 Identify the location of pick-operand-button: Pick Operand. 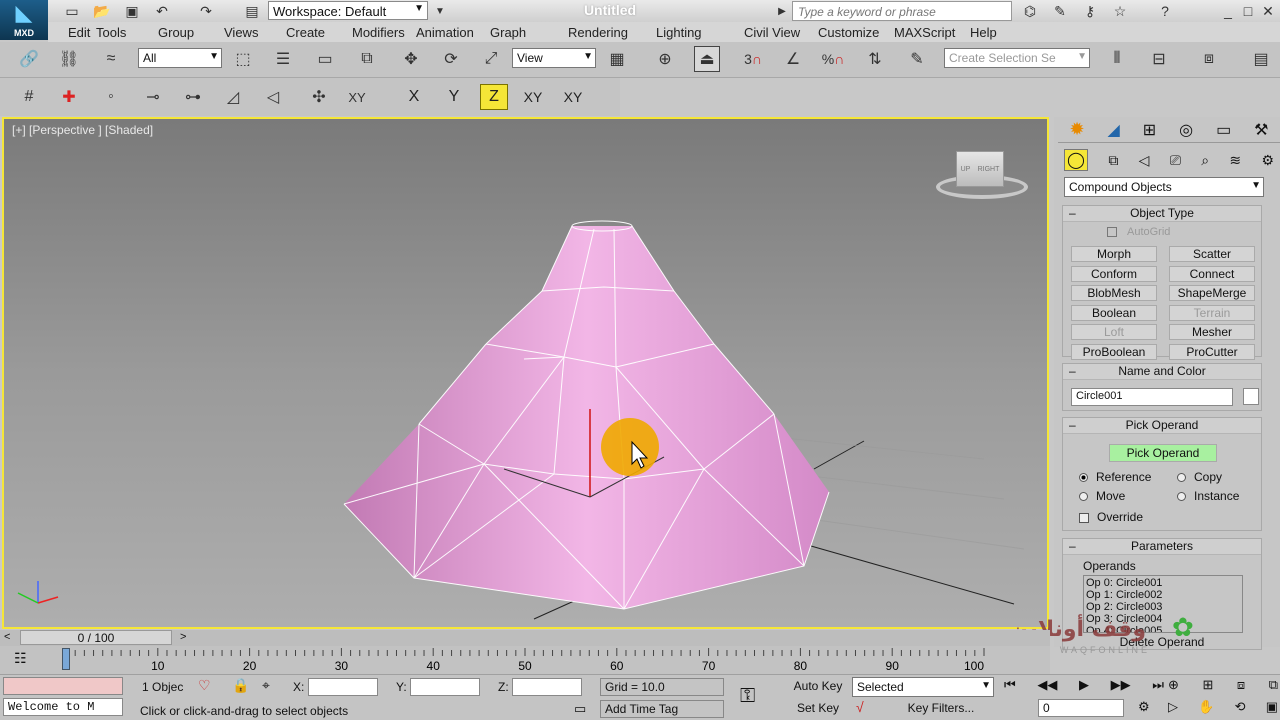
(1163, 453).